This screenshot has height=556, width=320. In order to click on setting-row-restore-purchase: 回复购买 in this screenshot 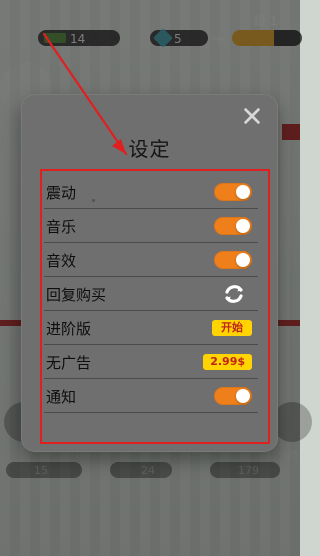, I will do `click(151, 294)`.